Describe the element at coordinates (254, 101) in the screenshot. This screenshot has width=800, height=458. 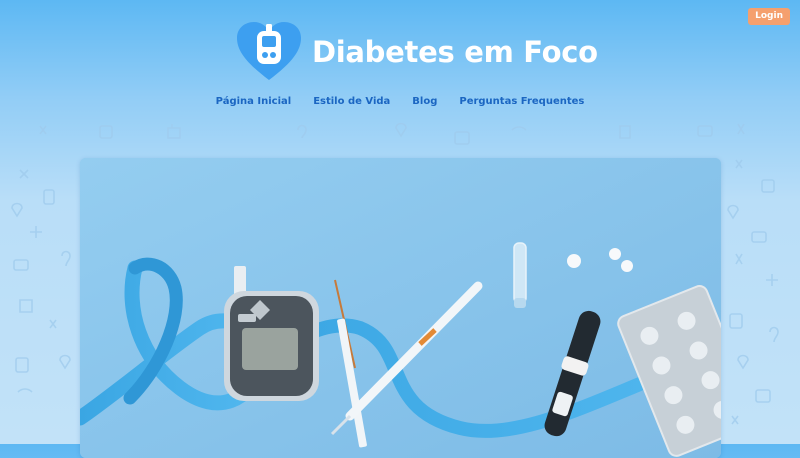
I see `nav-link-home: Página Inicial` at that location.